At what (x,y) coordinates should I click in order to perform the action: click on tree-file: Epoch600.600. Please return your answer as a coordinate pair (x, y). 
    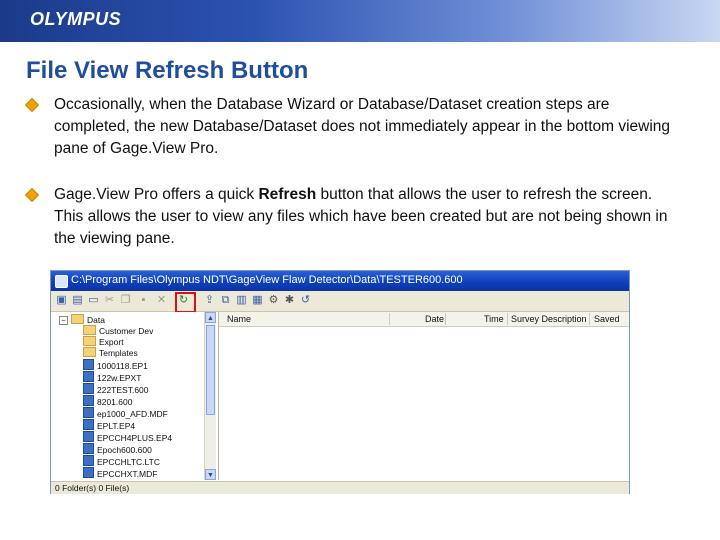
    Looking at the image, I should click on (117, 449).